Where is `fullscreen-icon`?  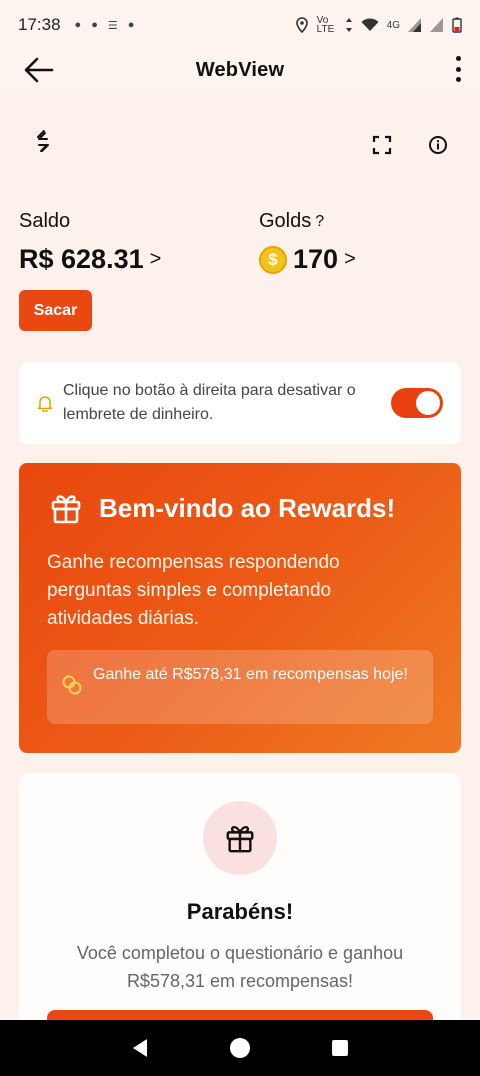 fullscreen-icon is located at coordinates (382, 145).